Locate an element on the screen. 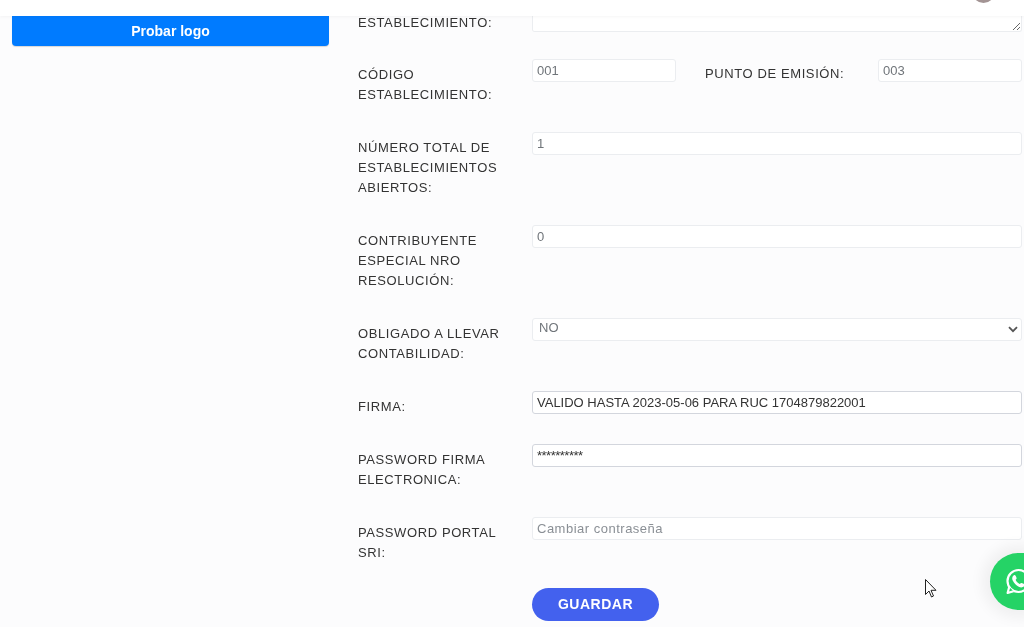 The height and width of the screenshot is (627, 1024). chat-button is located at coordinates (1007, 581).